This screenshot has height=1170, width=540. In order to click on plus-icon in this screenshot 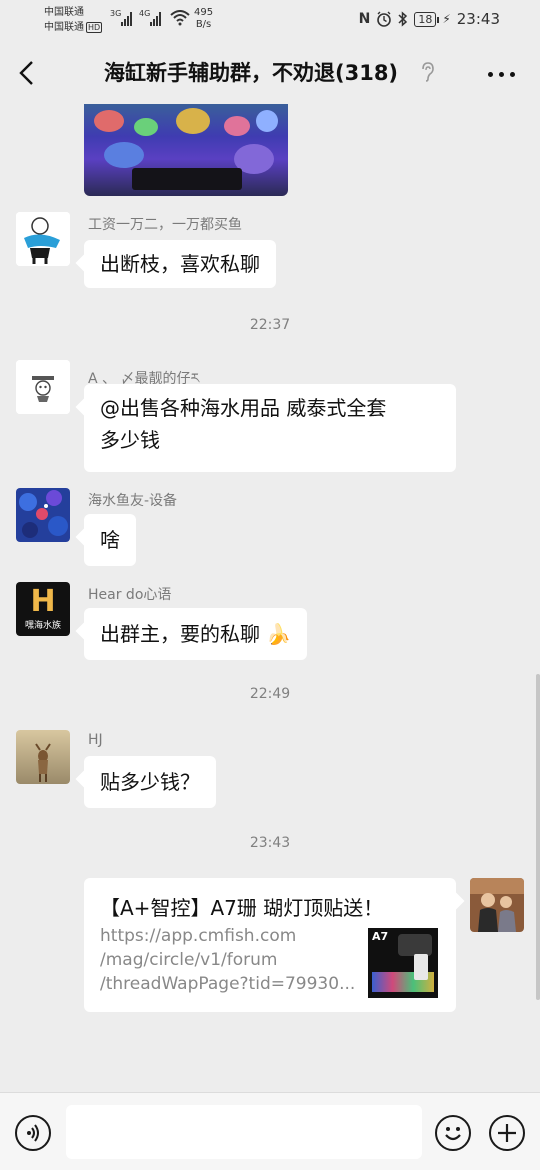, I will do `click(507, 1133)`.